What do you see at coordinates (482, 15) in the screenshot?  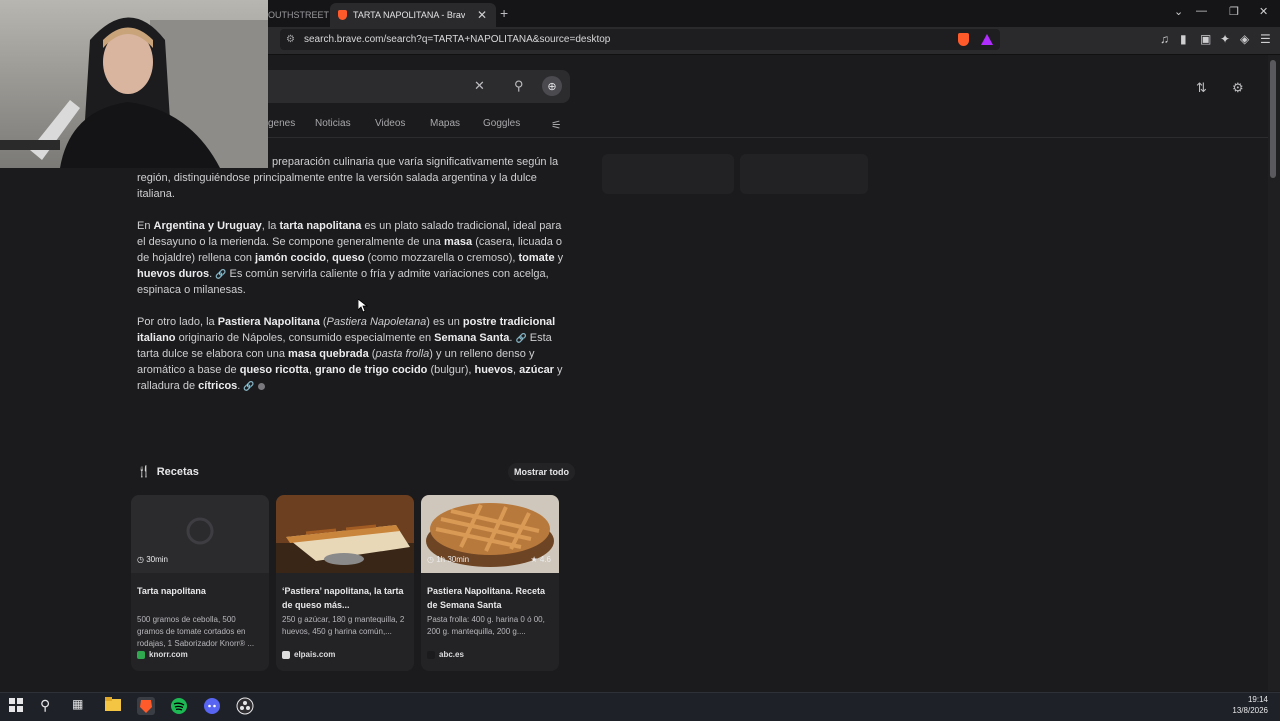 I see `close-tab-icon: ✕` at bounding box center [482, 15].